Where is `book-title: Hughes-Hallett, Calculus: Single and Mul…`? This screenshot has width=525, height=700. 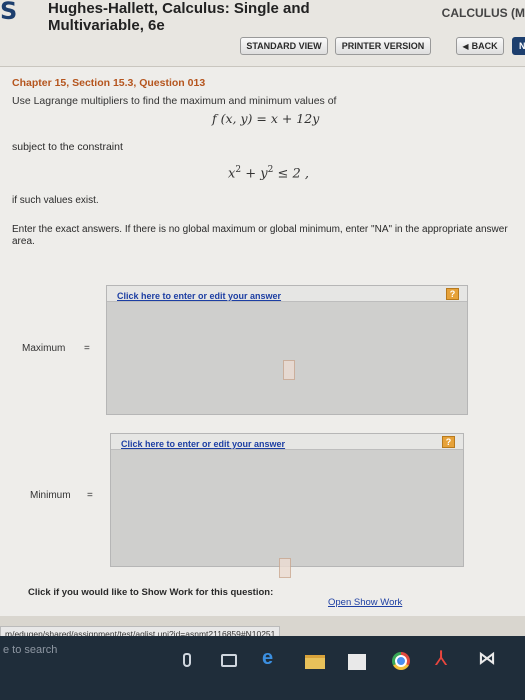 book-title: Hughes-Hallett, Calculus: Single and Mul… is located at coordinates (179, 17).